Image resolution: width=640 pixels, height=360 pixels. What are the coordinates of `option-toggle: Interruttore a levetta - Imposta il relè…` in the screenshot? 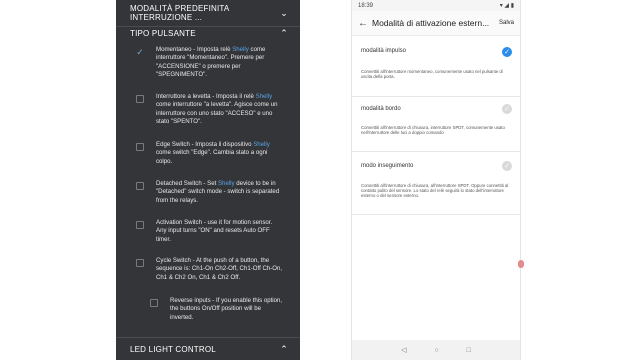 It's located at (216, 109).